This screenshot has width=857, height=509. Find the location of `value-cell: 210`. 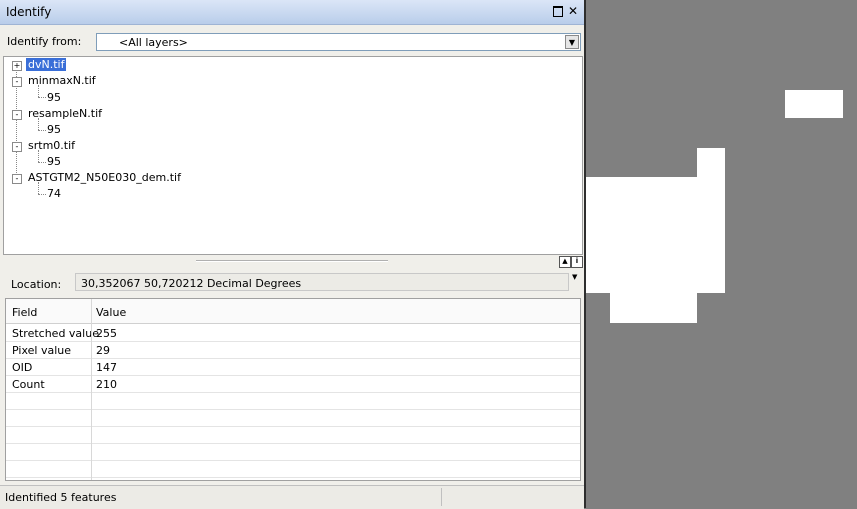

value-cell: 210 is located at coordinates (106, 384).